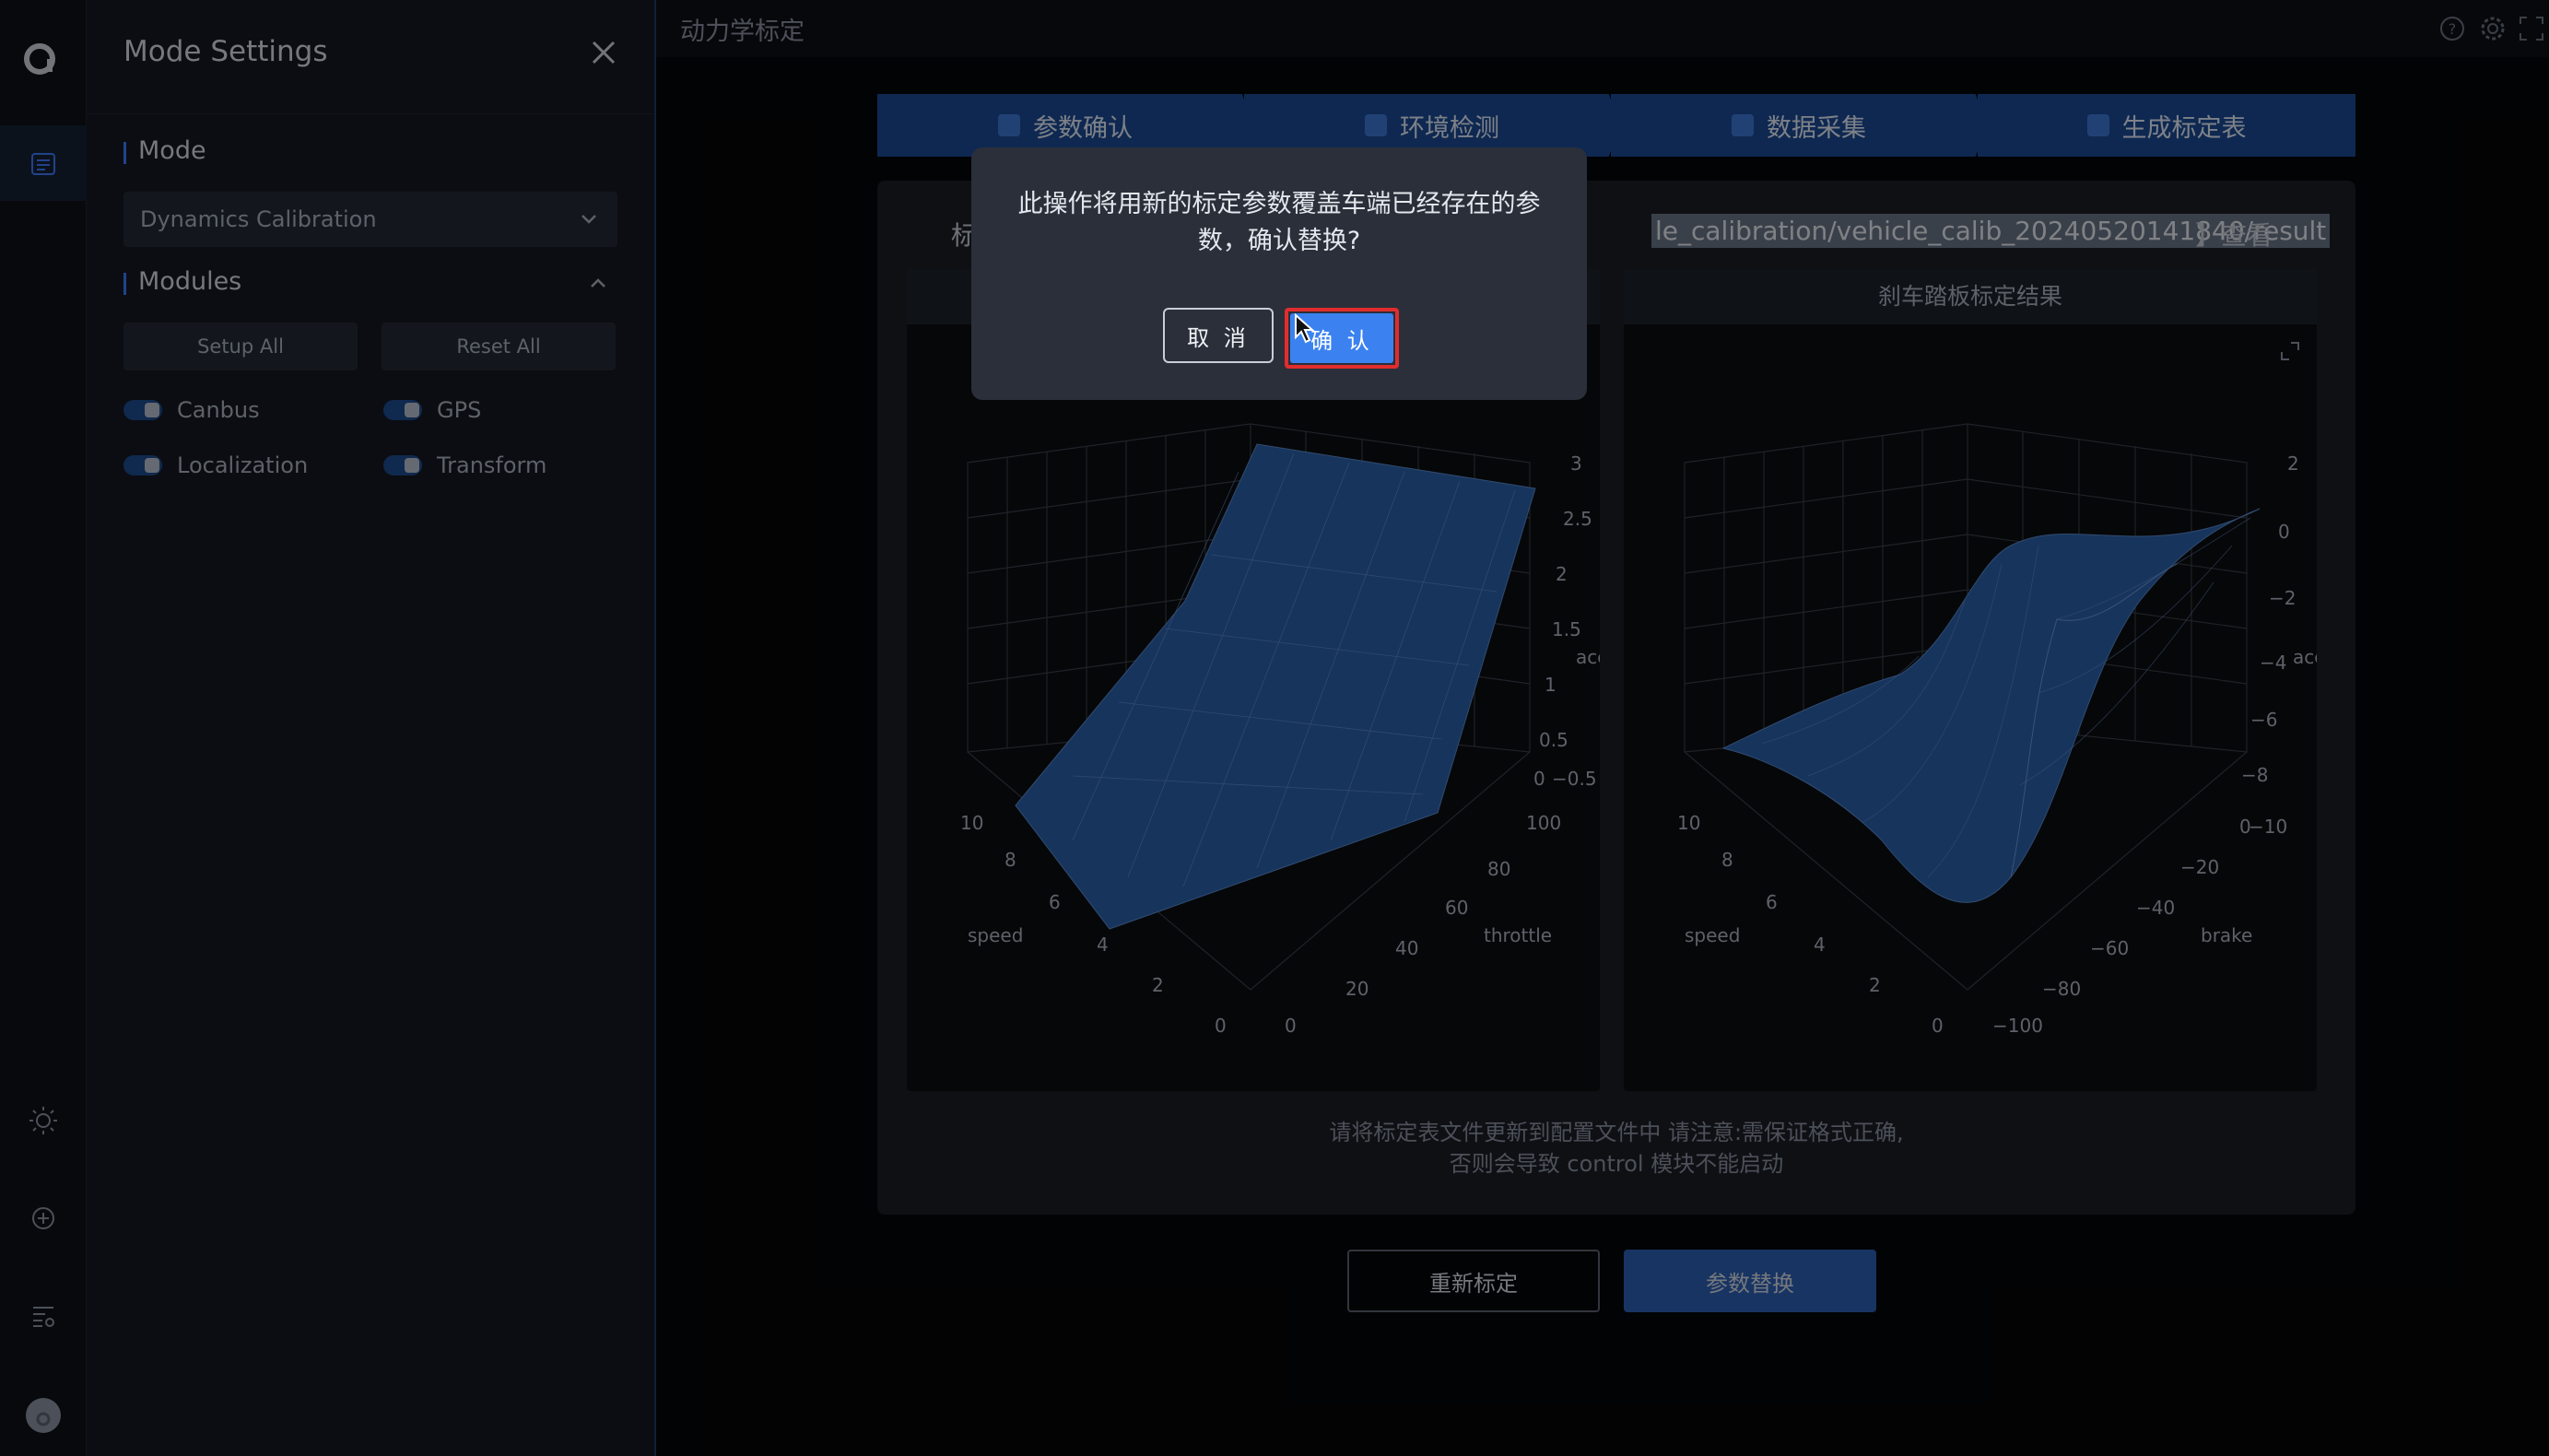  Describe the element at coordinates (1279, 273) in the screenshot. I see `confirm-dialog: 此操作将用新的标定参数覆盖车端已经存在的参数，确认替换? 取 消 确 认` at that location.